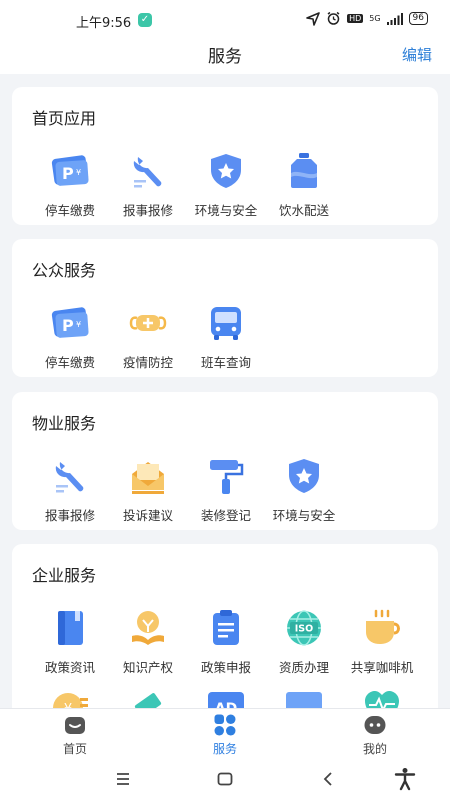 The height and width of the screenshot is (800, 450). Describe the element at coordinates (313, 18) in the screenshot. I see `location-arrow-icon` at that location.